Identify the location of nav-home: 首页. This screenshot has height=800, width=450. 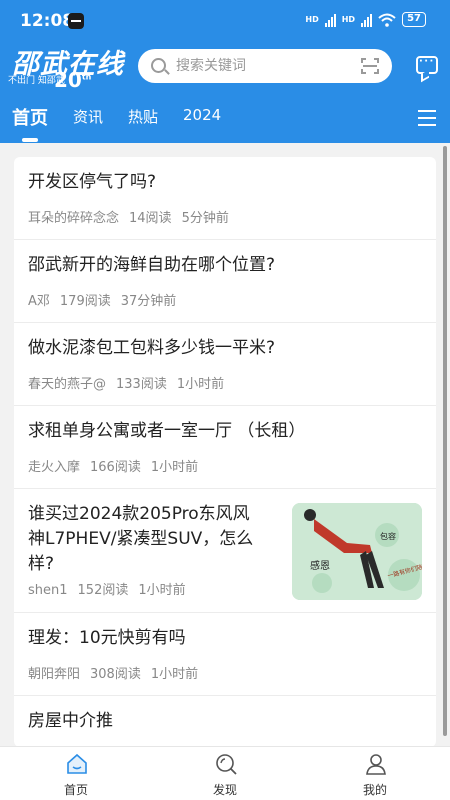
(76, 773).